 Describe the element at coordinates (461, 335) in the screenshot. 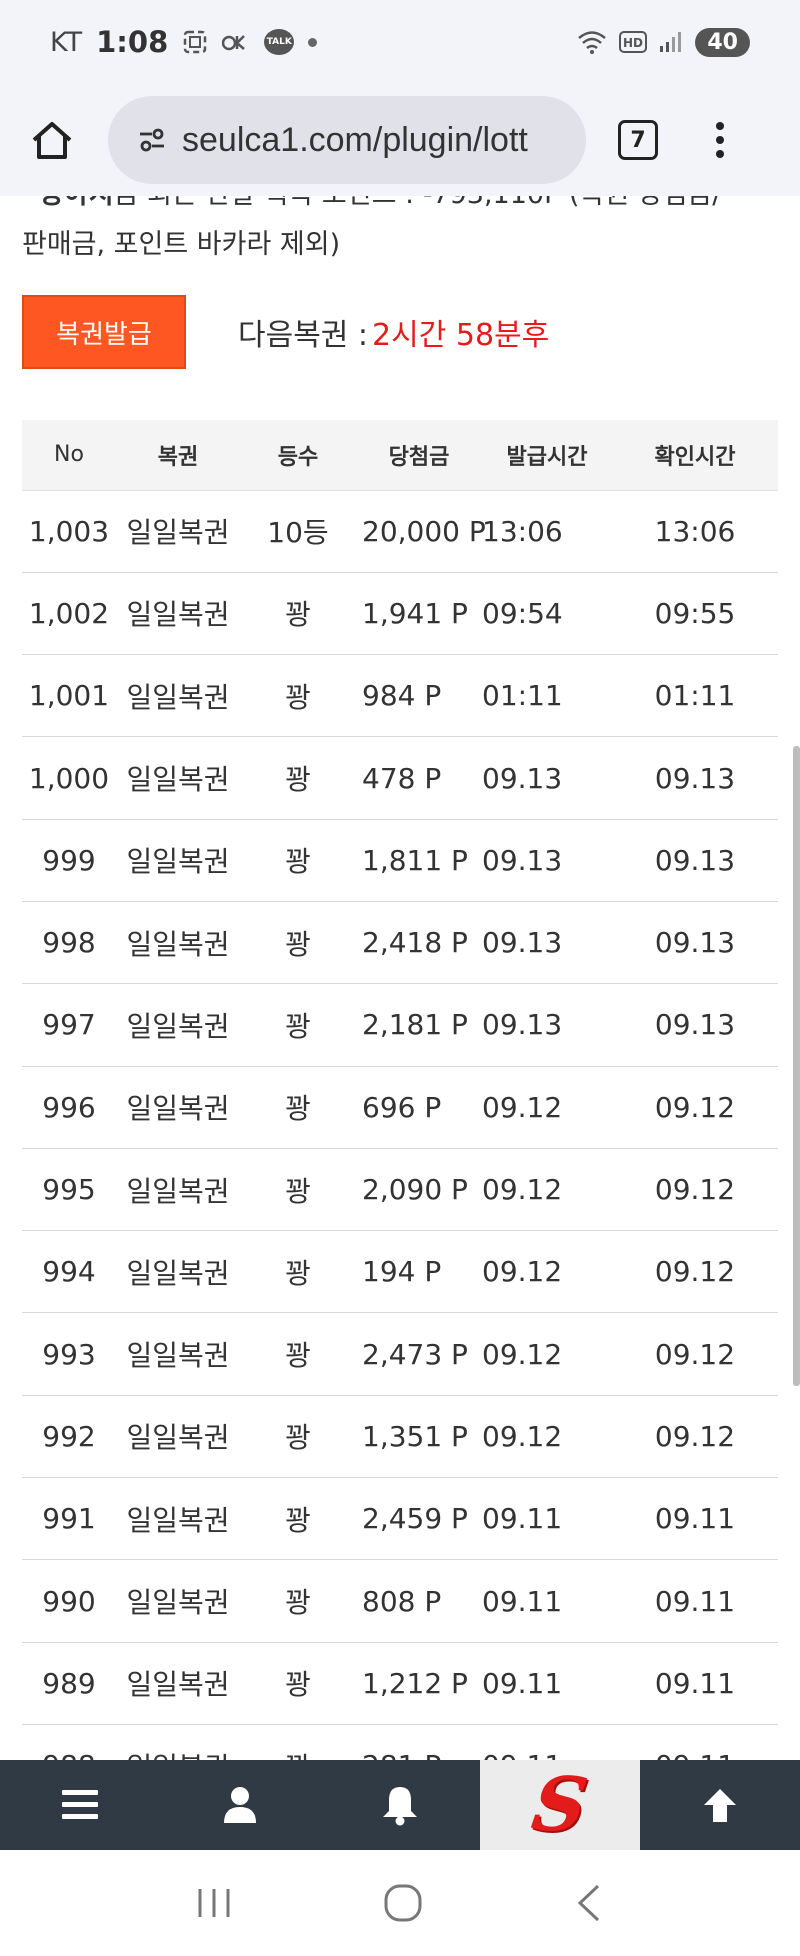

I see `next-lottery-countdown: 2시간 58분후` at that location.